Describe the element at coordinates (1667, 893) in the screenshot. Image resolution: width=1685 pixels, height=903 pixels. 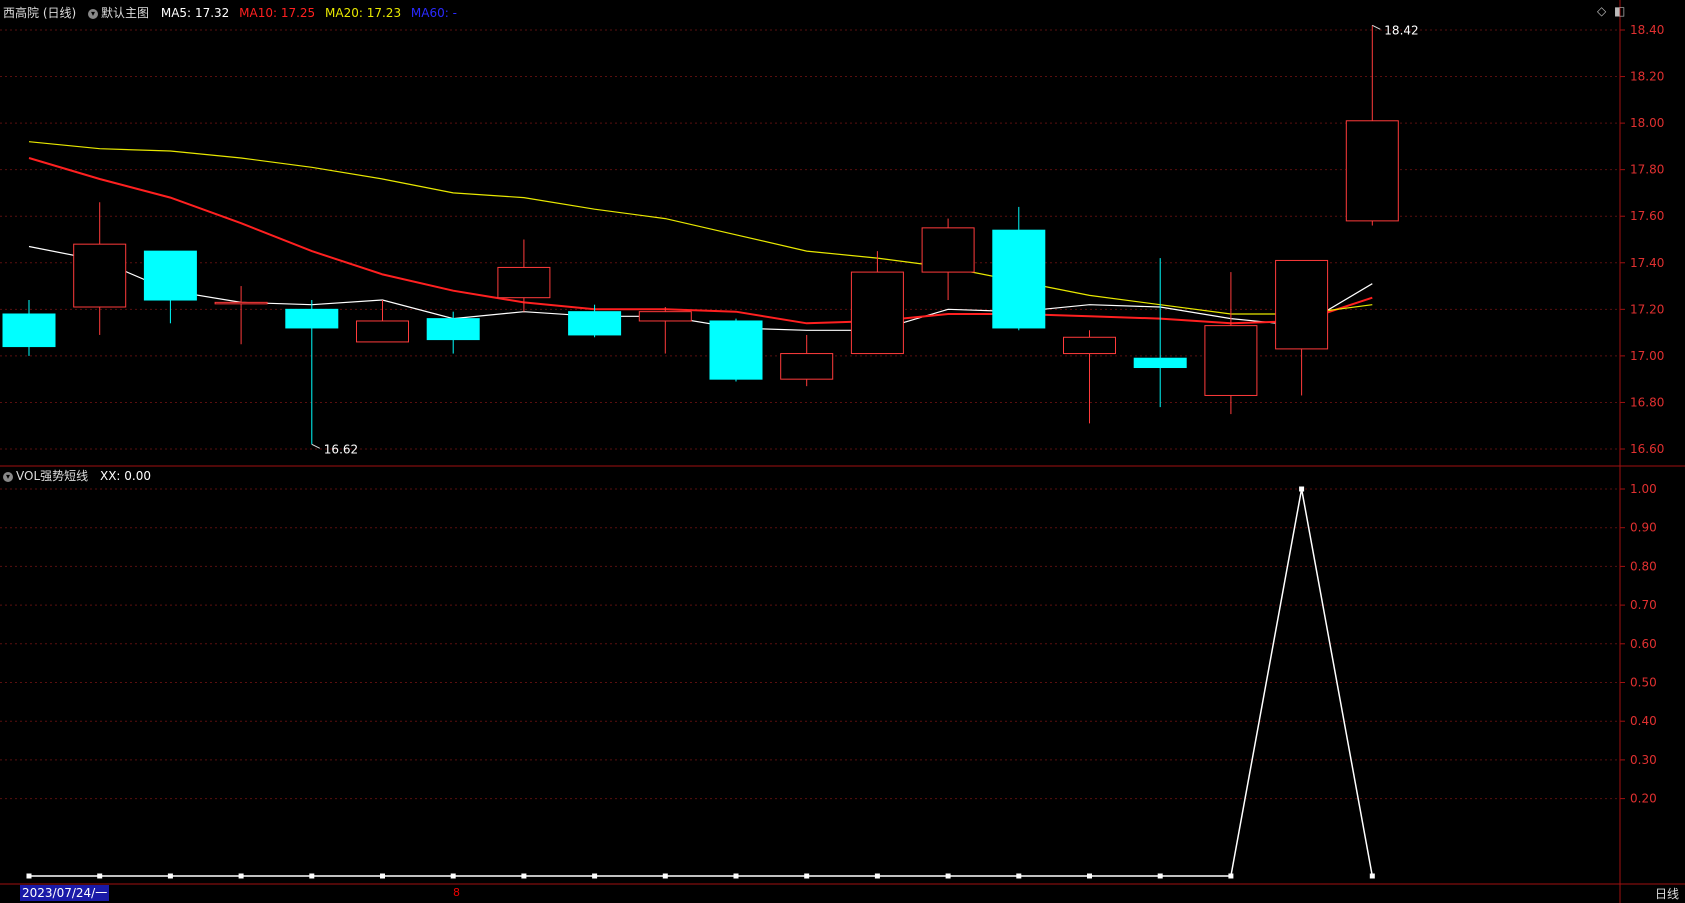
I see `period-label: 日线` at that location.